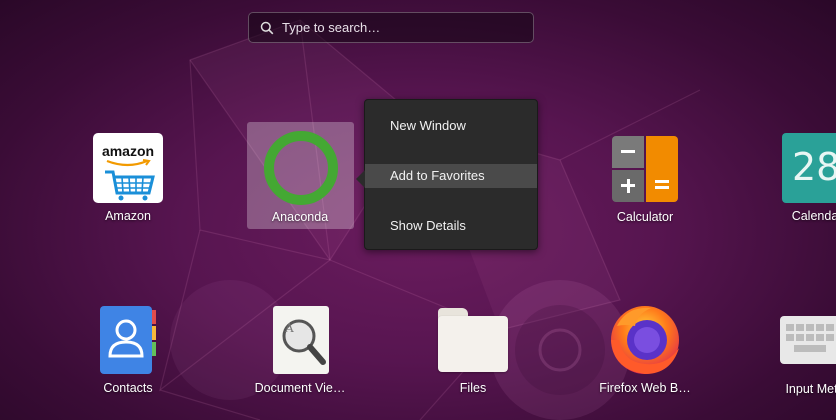 The height and width of the screenshot is (420, 836). Describe the element at coordinates (130, 185) in the screenshot. I see `cart-icon` at that location.